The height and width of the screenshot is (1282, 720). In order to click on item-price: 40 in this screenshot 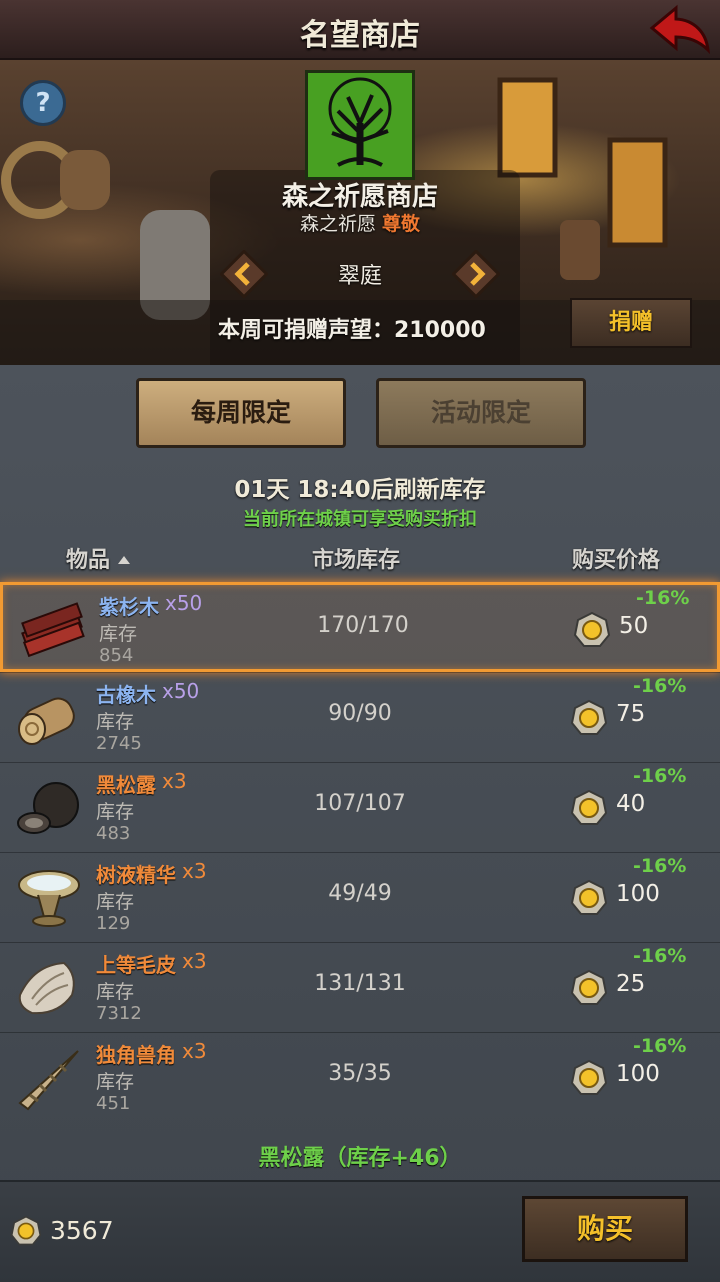, I will do `click(631, 804)`.